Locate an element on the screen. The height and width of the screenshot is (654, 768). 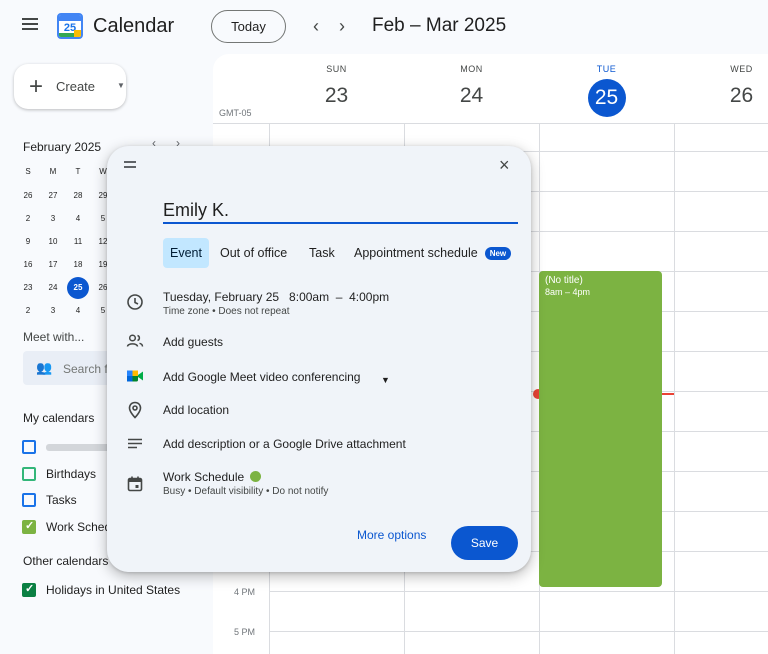
day-column-header: TUE 25 is located at coordinates (606, 89).